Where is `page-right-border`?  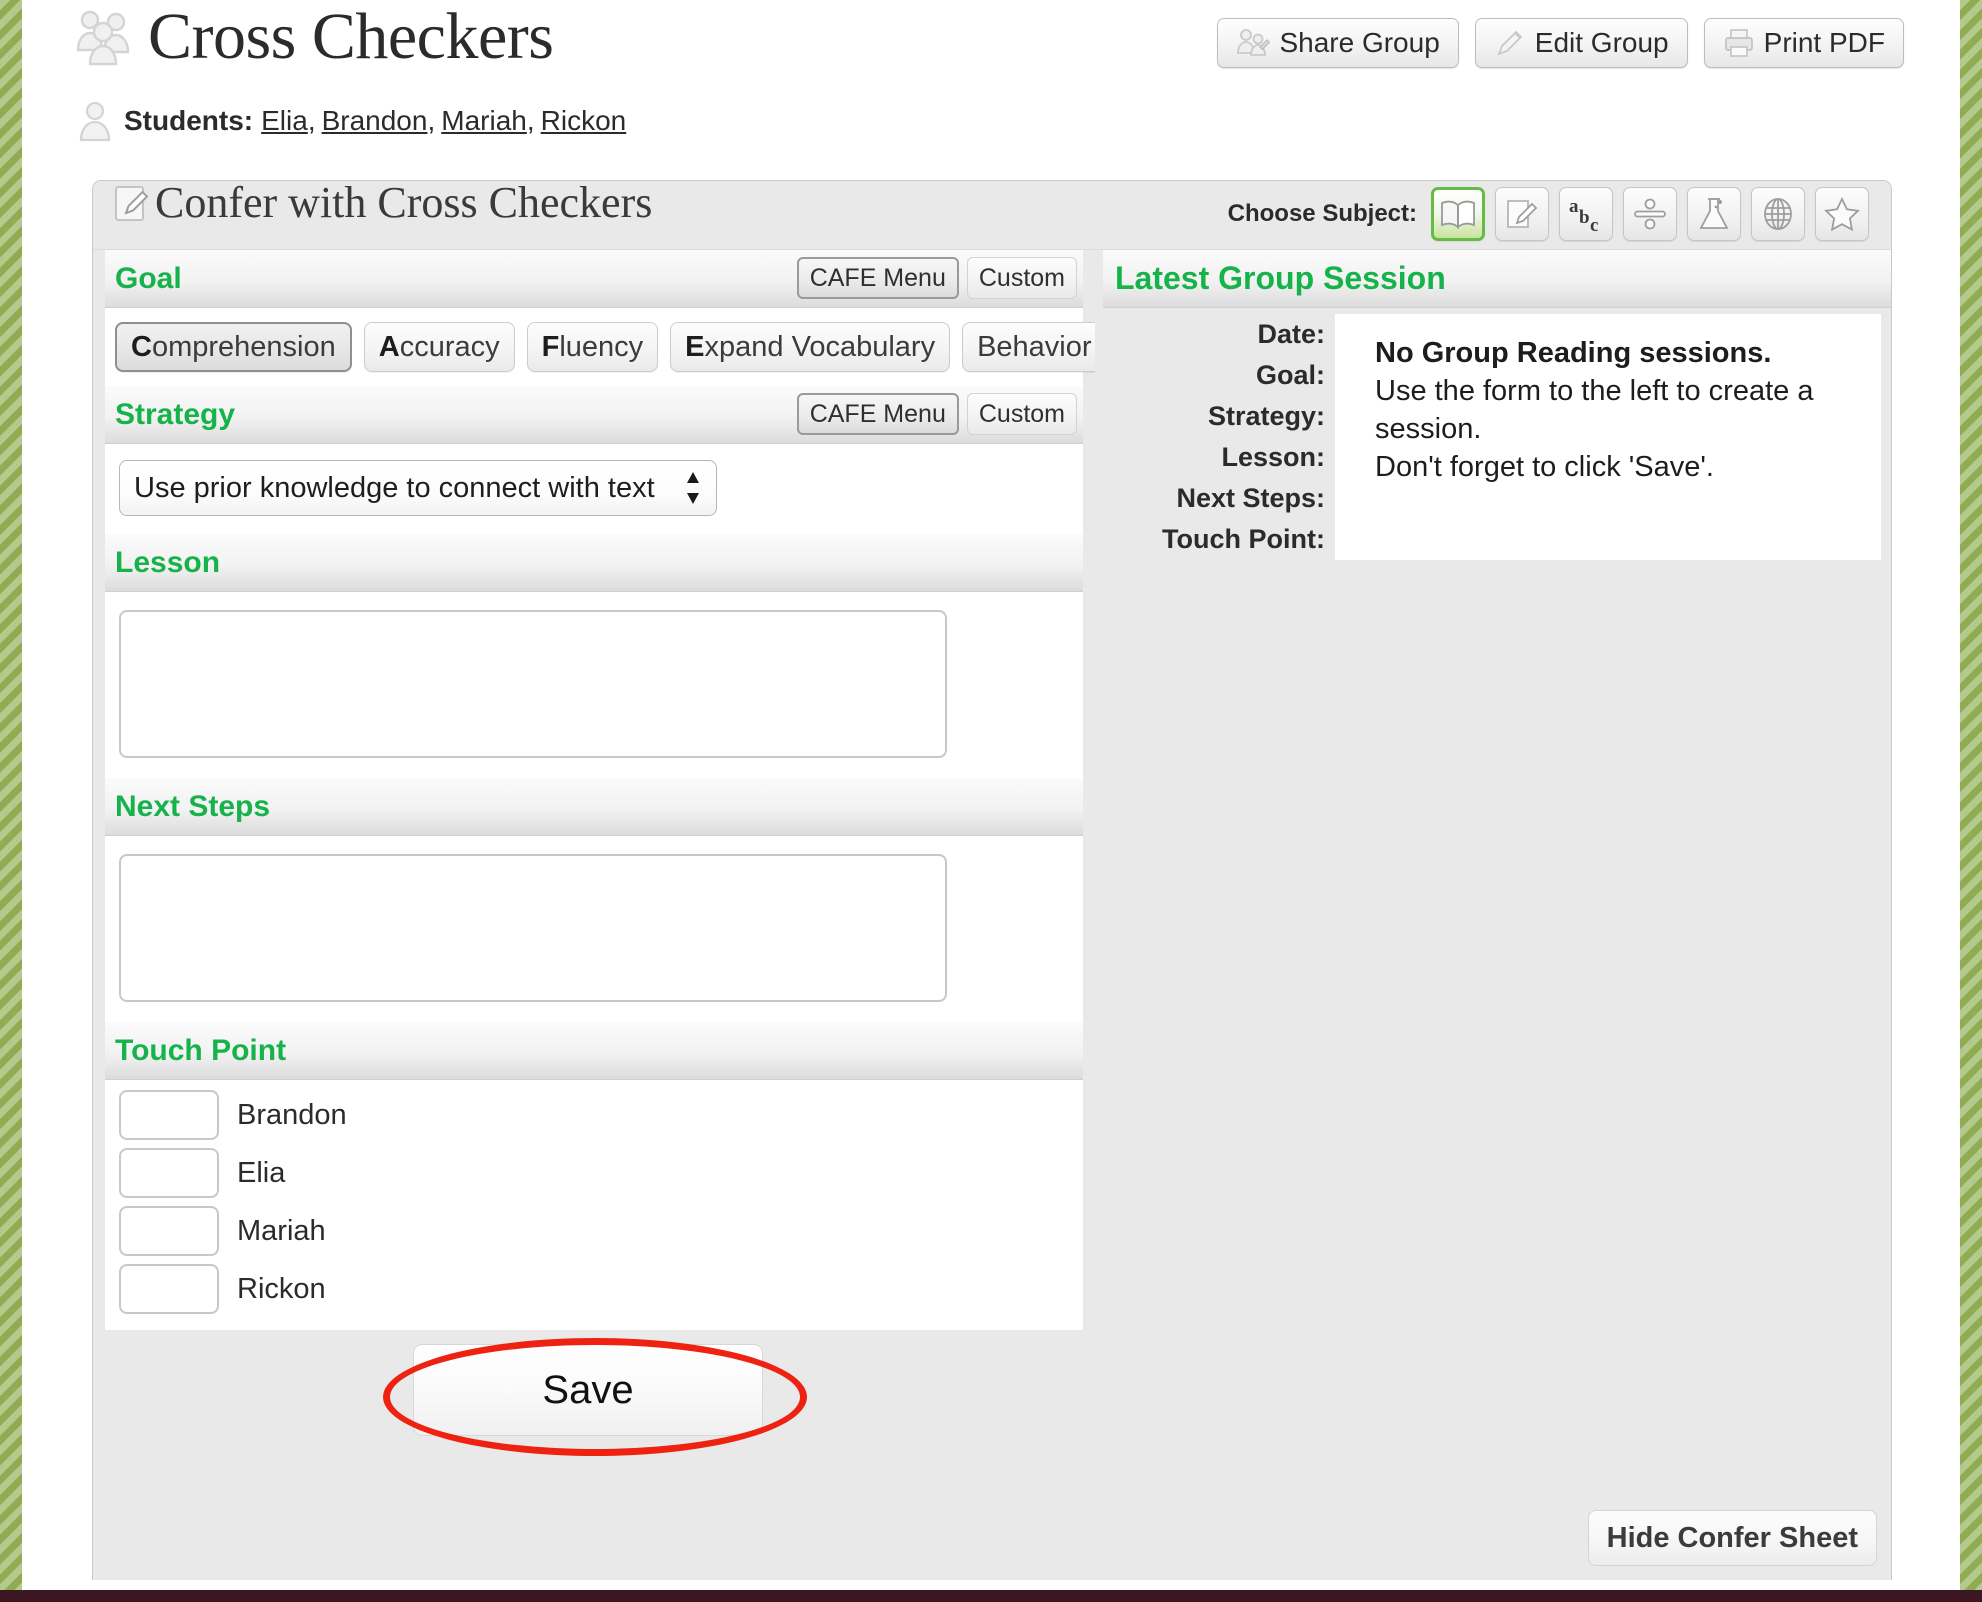
page-right-border is located at coordinates (1971, 801).